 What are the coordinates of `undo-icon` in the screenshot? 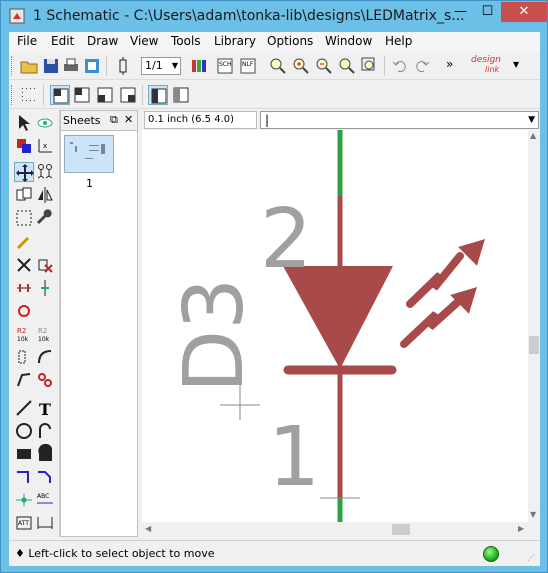 It's located at (400, 66).